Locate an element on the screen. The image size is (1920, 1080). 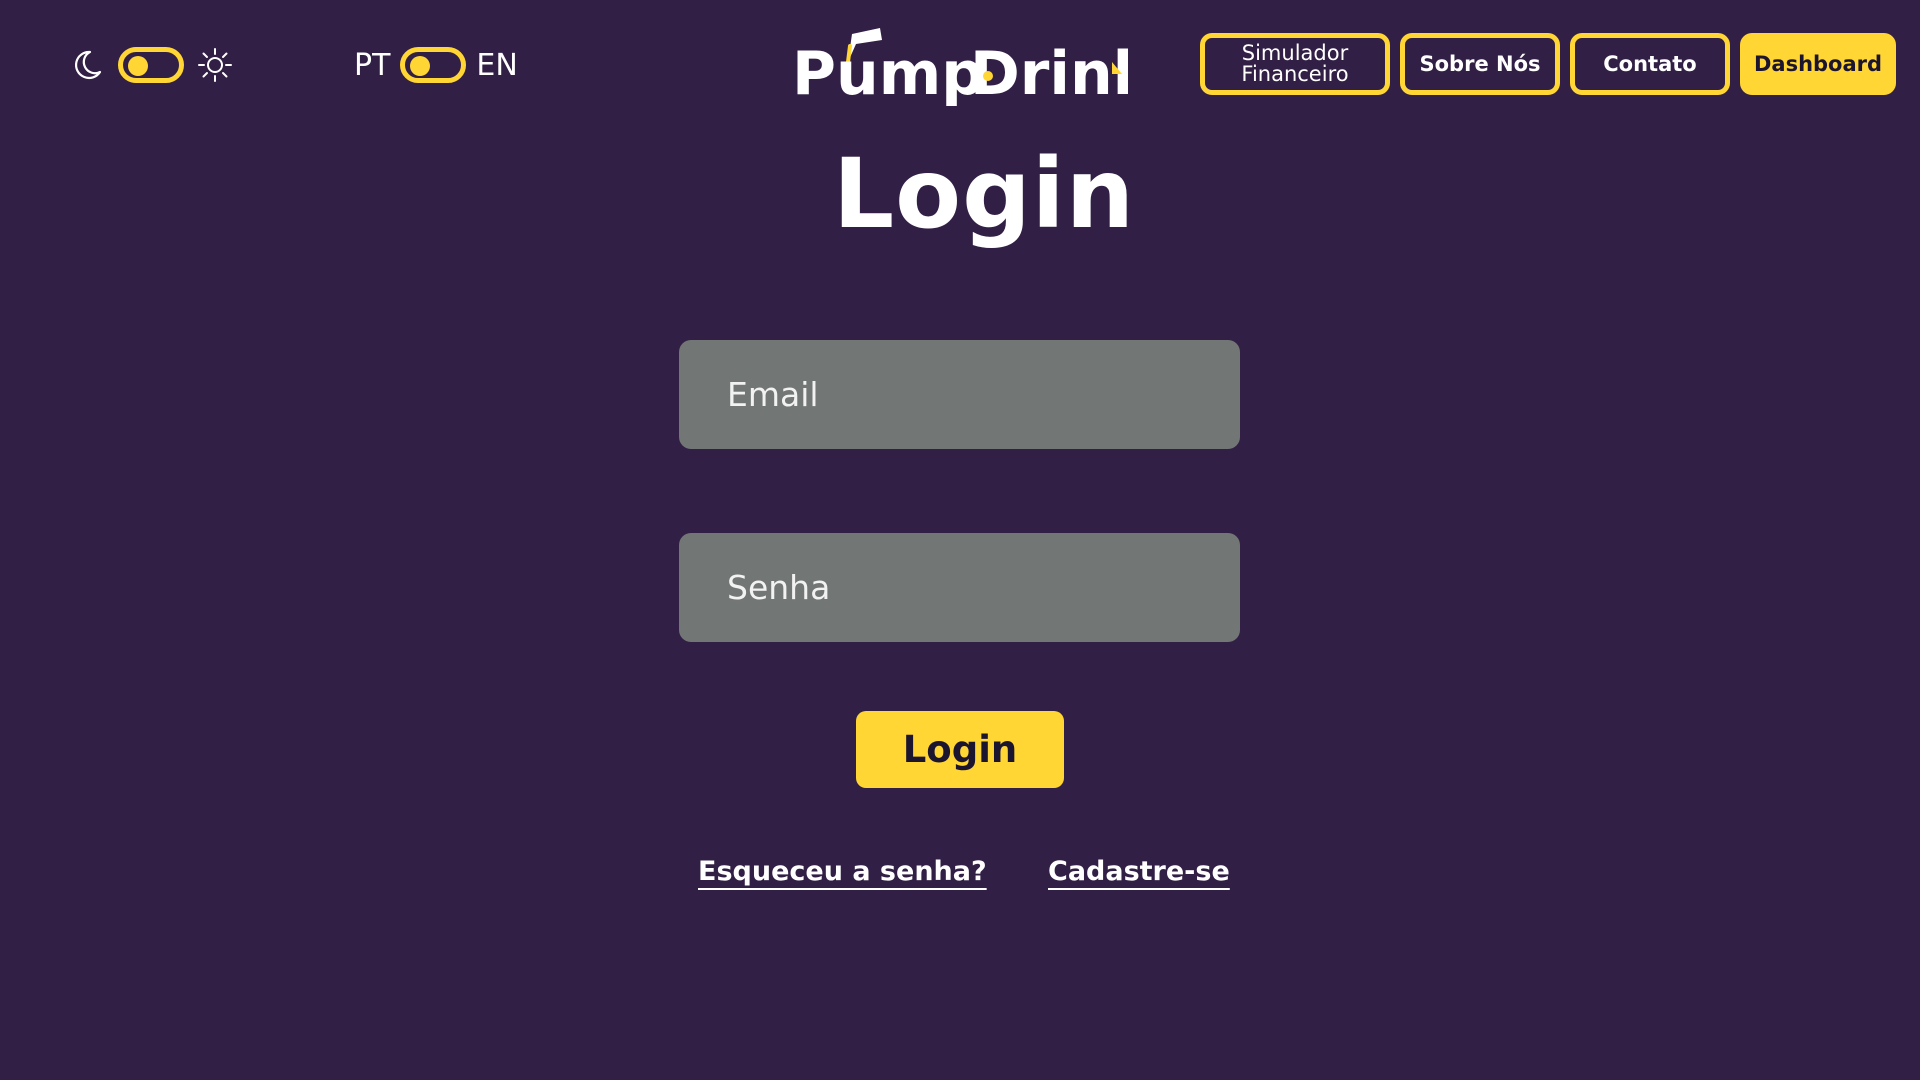
nav-dashboard-button: Dashboard is located at coordinates (1818, 64).